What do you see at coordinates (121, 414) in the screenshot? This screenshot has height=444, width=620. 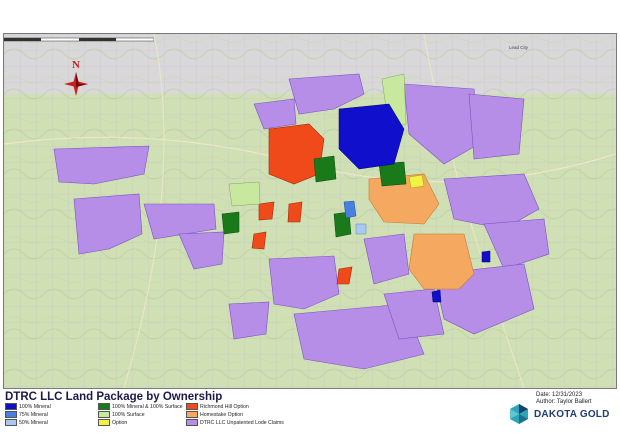 I see `legend-item-surface-100: 100% Surface` at bounding box center [121, 414].